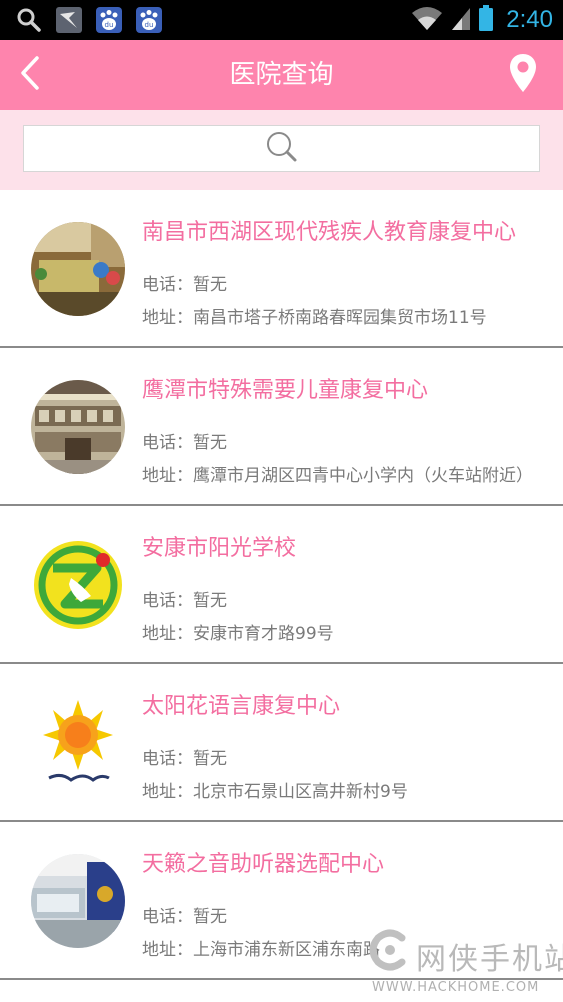  I want to click on system-status: 2:40, so click(481, 20).